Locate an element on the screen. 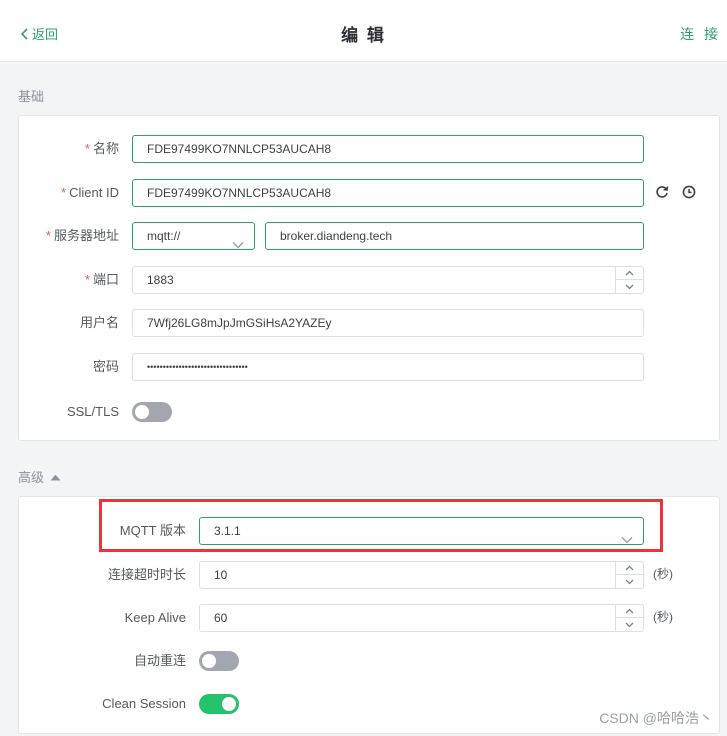  server-address-label: * 服务器地址 is located at coordinates (82, 235).